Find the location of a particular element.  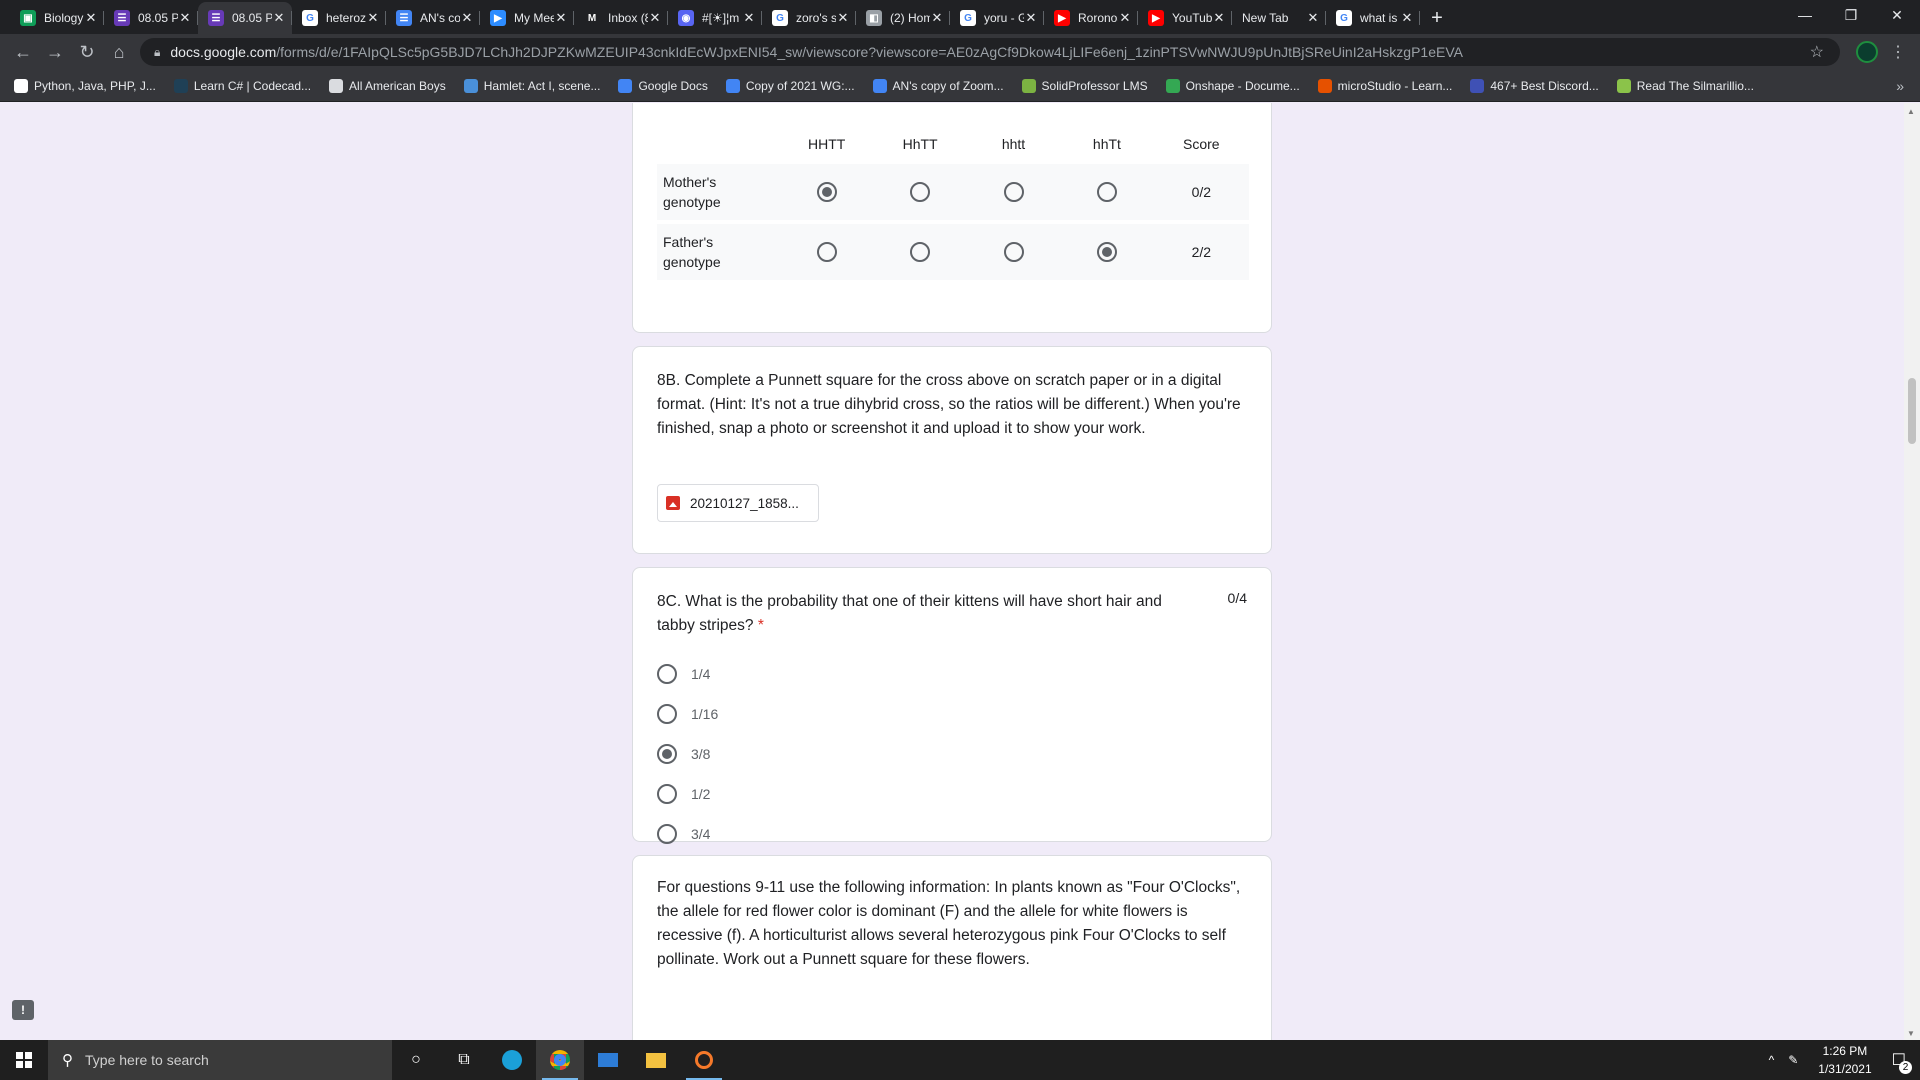

bookmark-star-icon: ☆ is located at coordinates (1817, 52).